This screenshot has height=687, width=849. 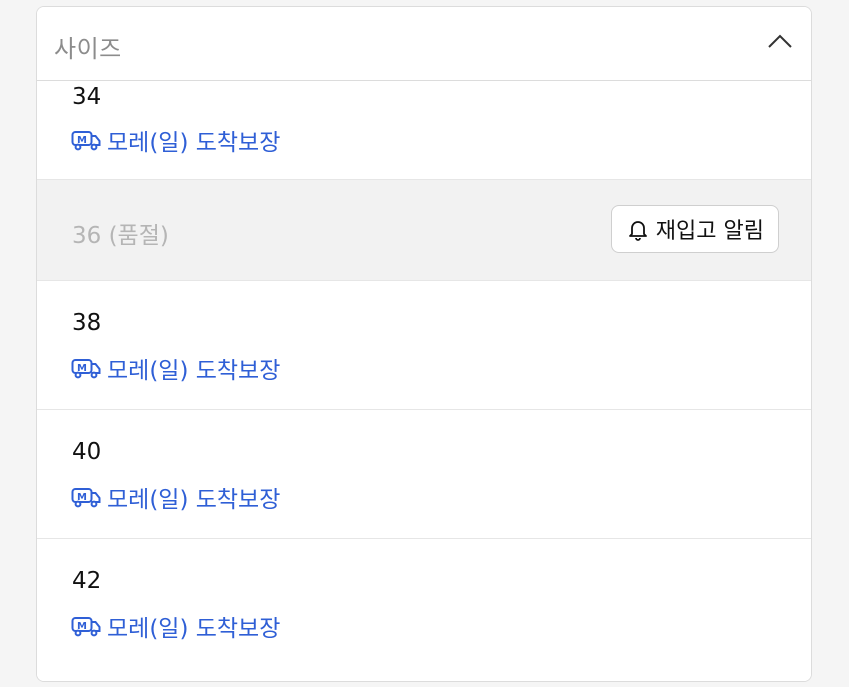 I want to click on size-value: 40, so click(x=87, y=452).